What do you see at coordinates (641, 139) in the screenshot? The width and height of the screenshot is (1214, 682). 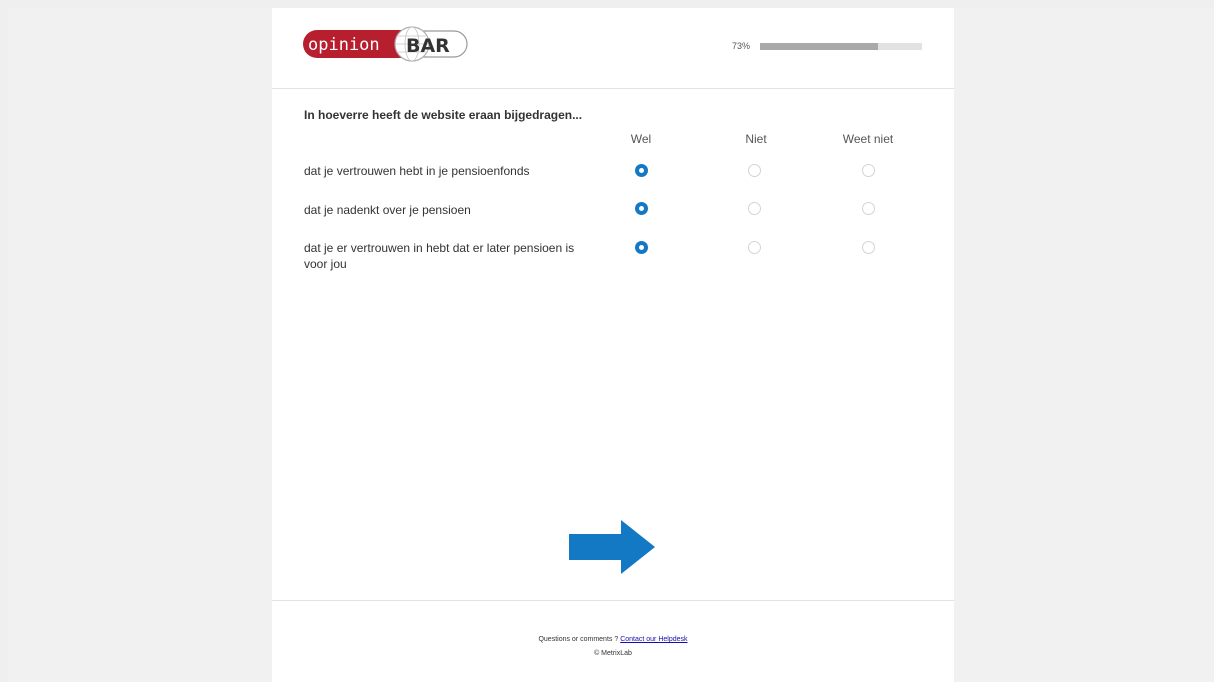 I see `column-header-wel: Wel` at bounding box center [641, 139].